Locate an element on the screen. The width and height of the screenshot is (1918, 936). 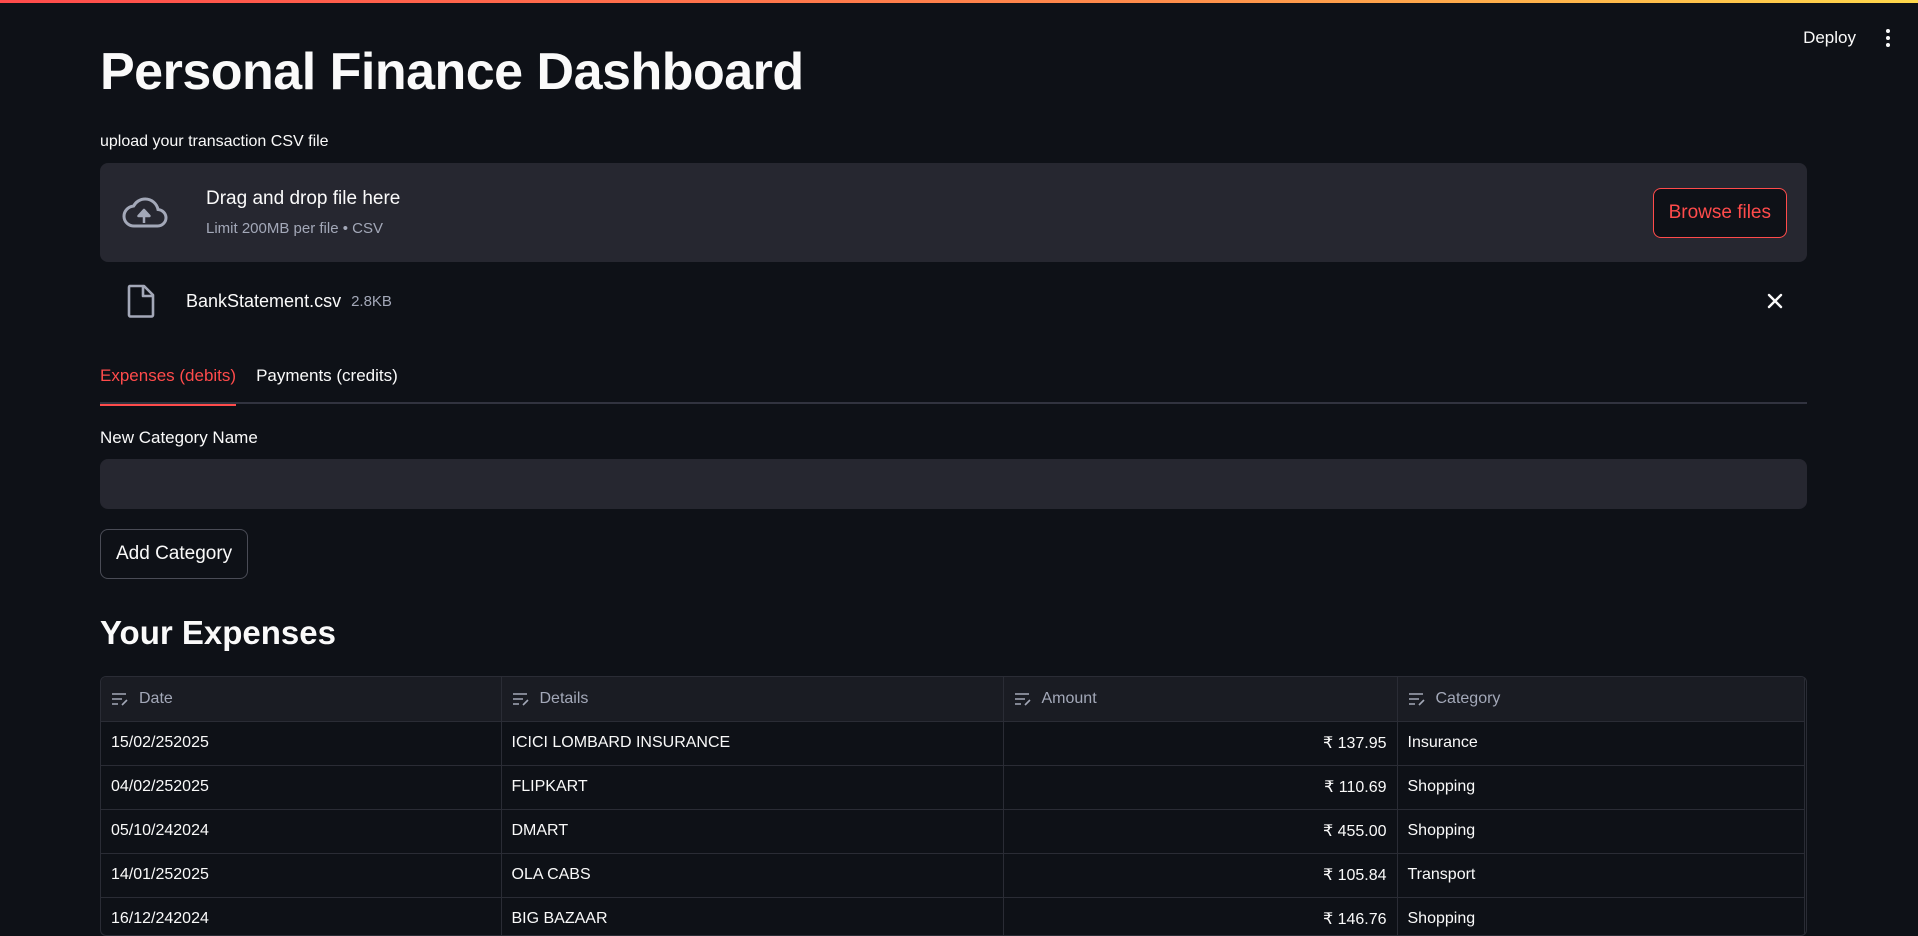
uploaded-file: BankStatement.csv 2.8KB is located at coordinates (953, 301).